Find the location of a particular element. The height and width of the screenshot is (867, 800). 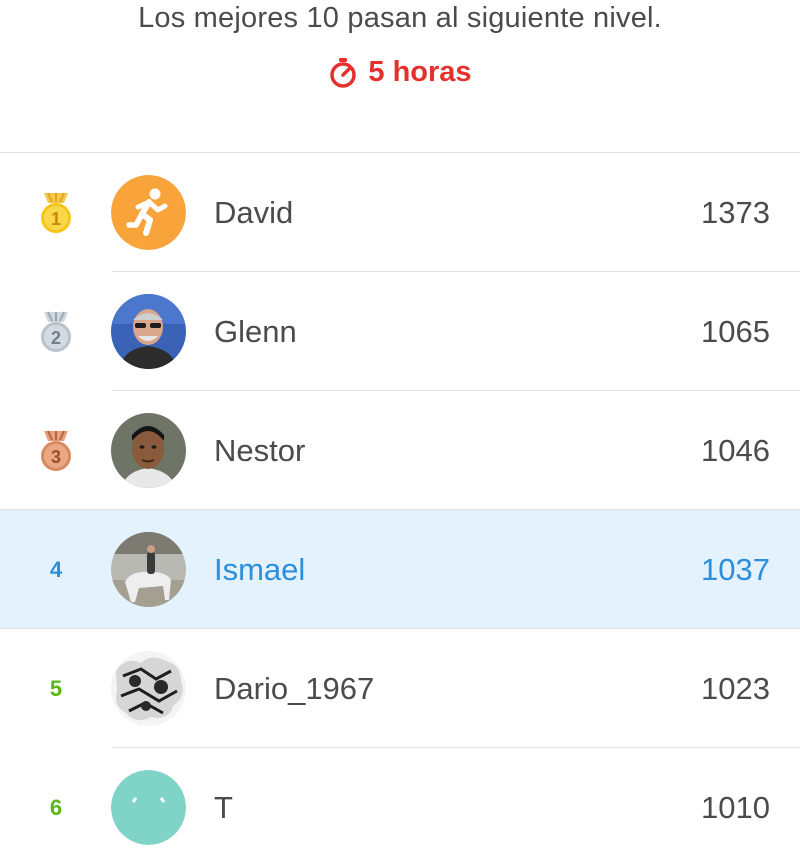

svg-text: 3 is located at coordinates (56, 457).